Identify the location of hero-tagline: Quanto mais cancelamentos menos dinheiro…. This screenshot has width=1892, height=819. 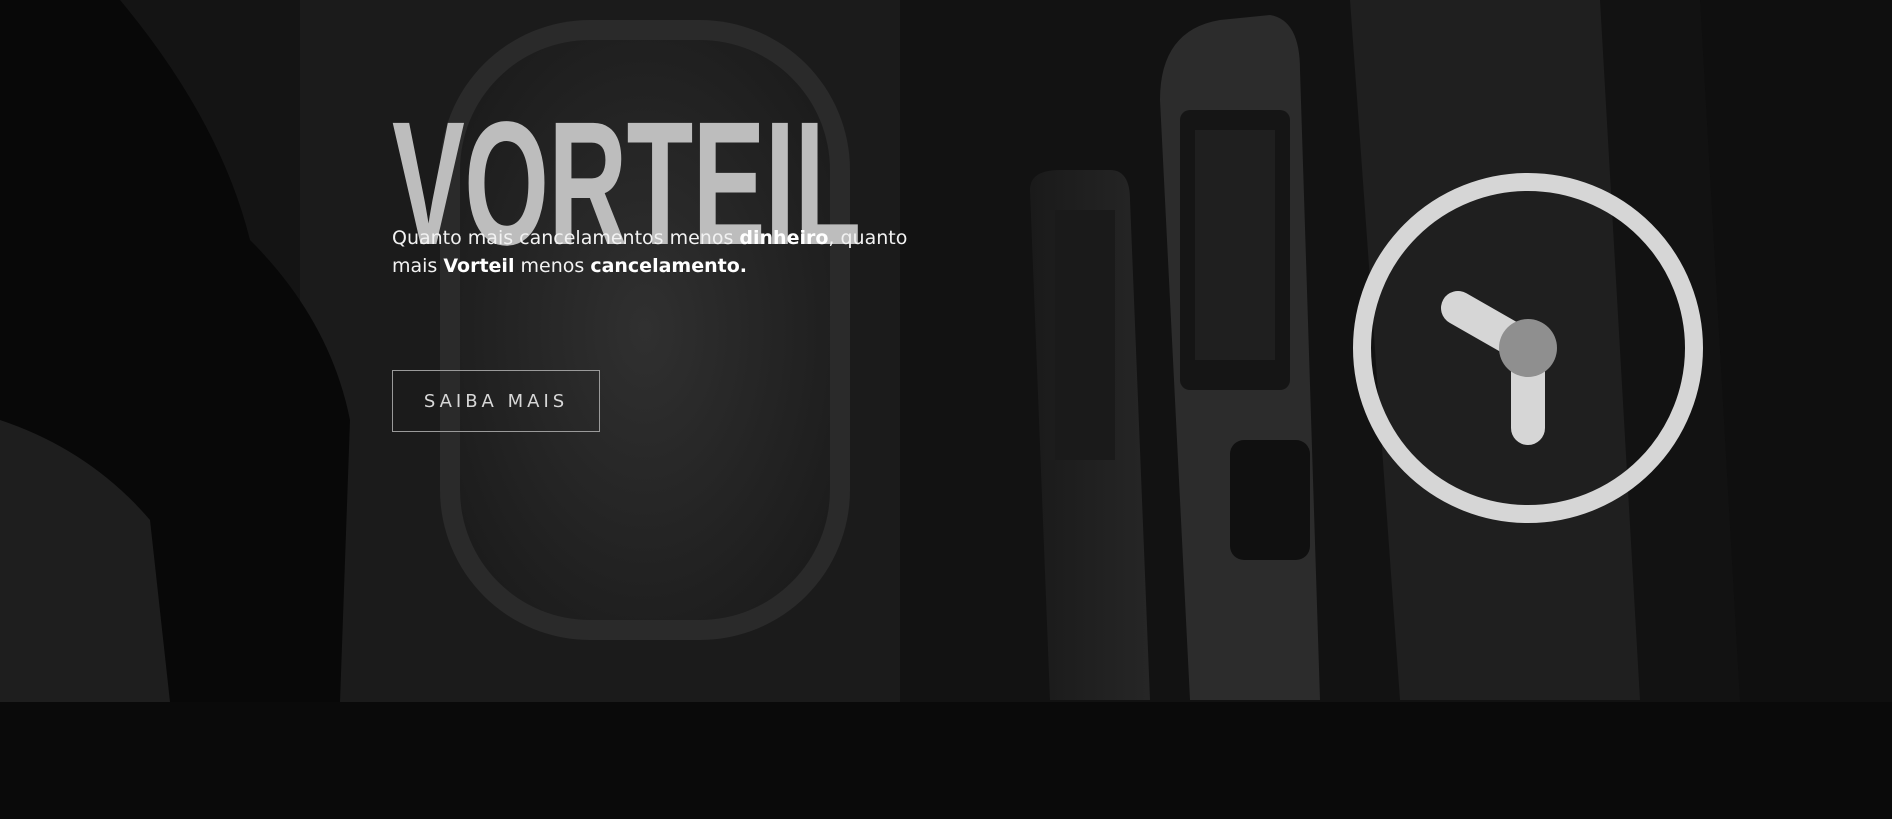
(662, 252).